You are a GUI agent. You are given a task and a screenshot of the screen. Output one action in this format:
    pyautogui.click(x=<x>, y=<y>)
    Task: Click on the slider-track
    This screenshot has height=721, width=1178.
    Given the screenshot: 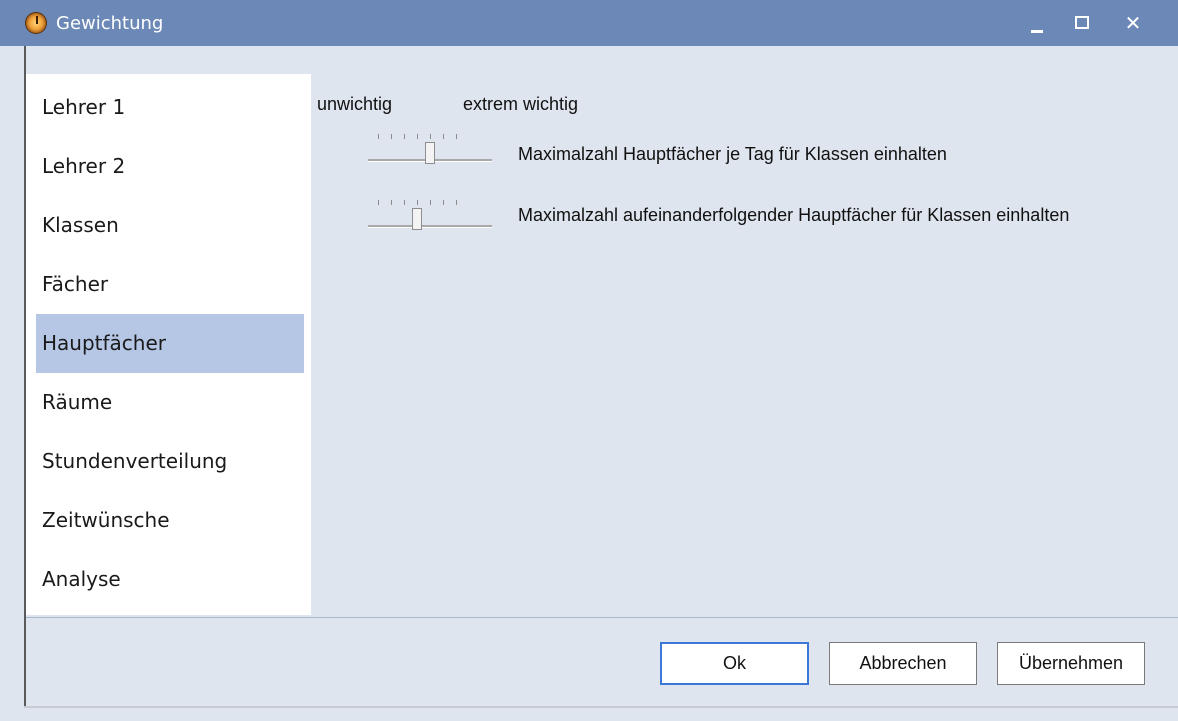 What is the action you would take?
    pyautogui.click(x=430, y=226)
    